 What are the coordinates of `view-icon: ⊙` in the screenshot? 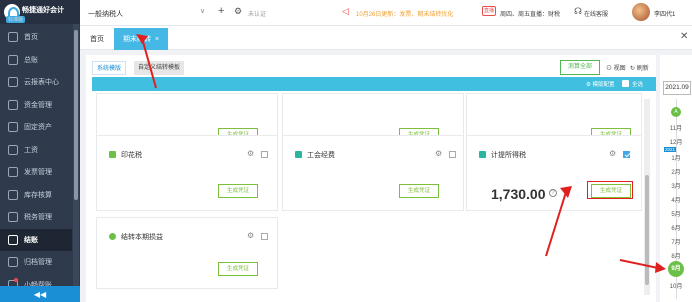 It's located at (610, 69).